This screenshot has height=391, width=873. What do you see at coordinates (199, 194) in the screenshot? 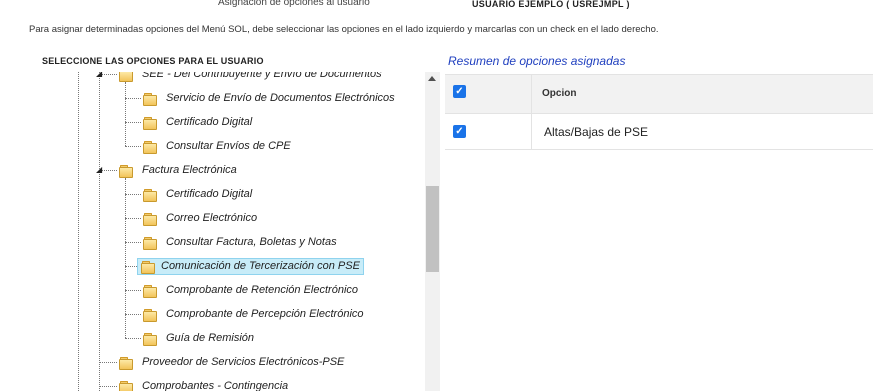
I see `tree-node-certificado-digital-fe: Certificado Digital` at bounding box center [199, 194].